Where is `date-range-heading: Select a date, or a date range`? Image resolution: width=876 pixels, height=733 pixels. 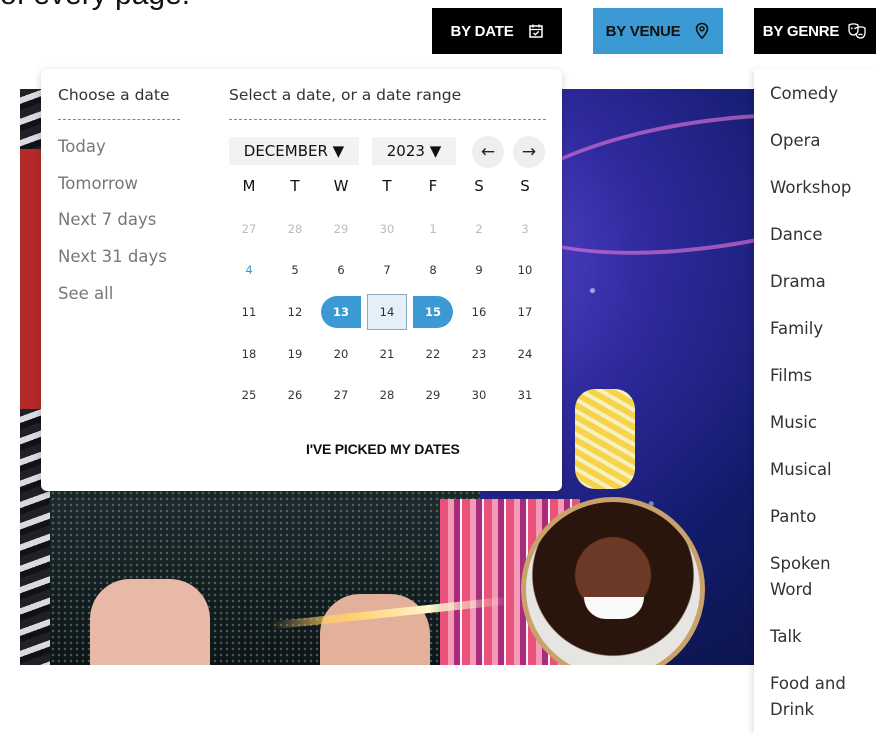 date-range-heading: Select a date, or a date range is located at coordinates (345, 95).